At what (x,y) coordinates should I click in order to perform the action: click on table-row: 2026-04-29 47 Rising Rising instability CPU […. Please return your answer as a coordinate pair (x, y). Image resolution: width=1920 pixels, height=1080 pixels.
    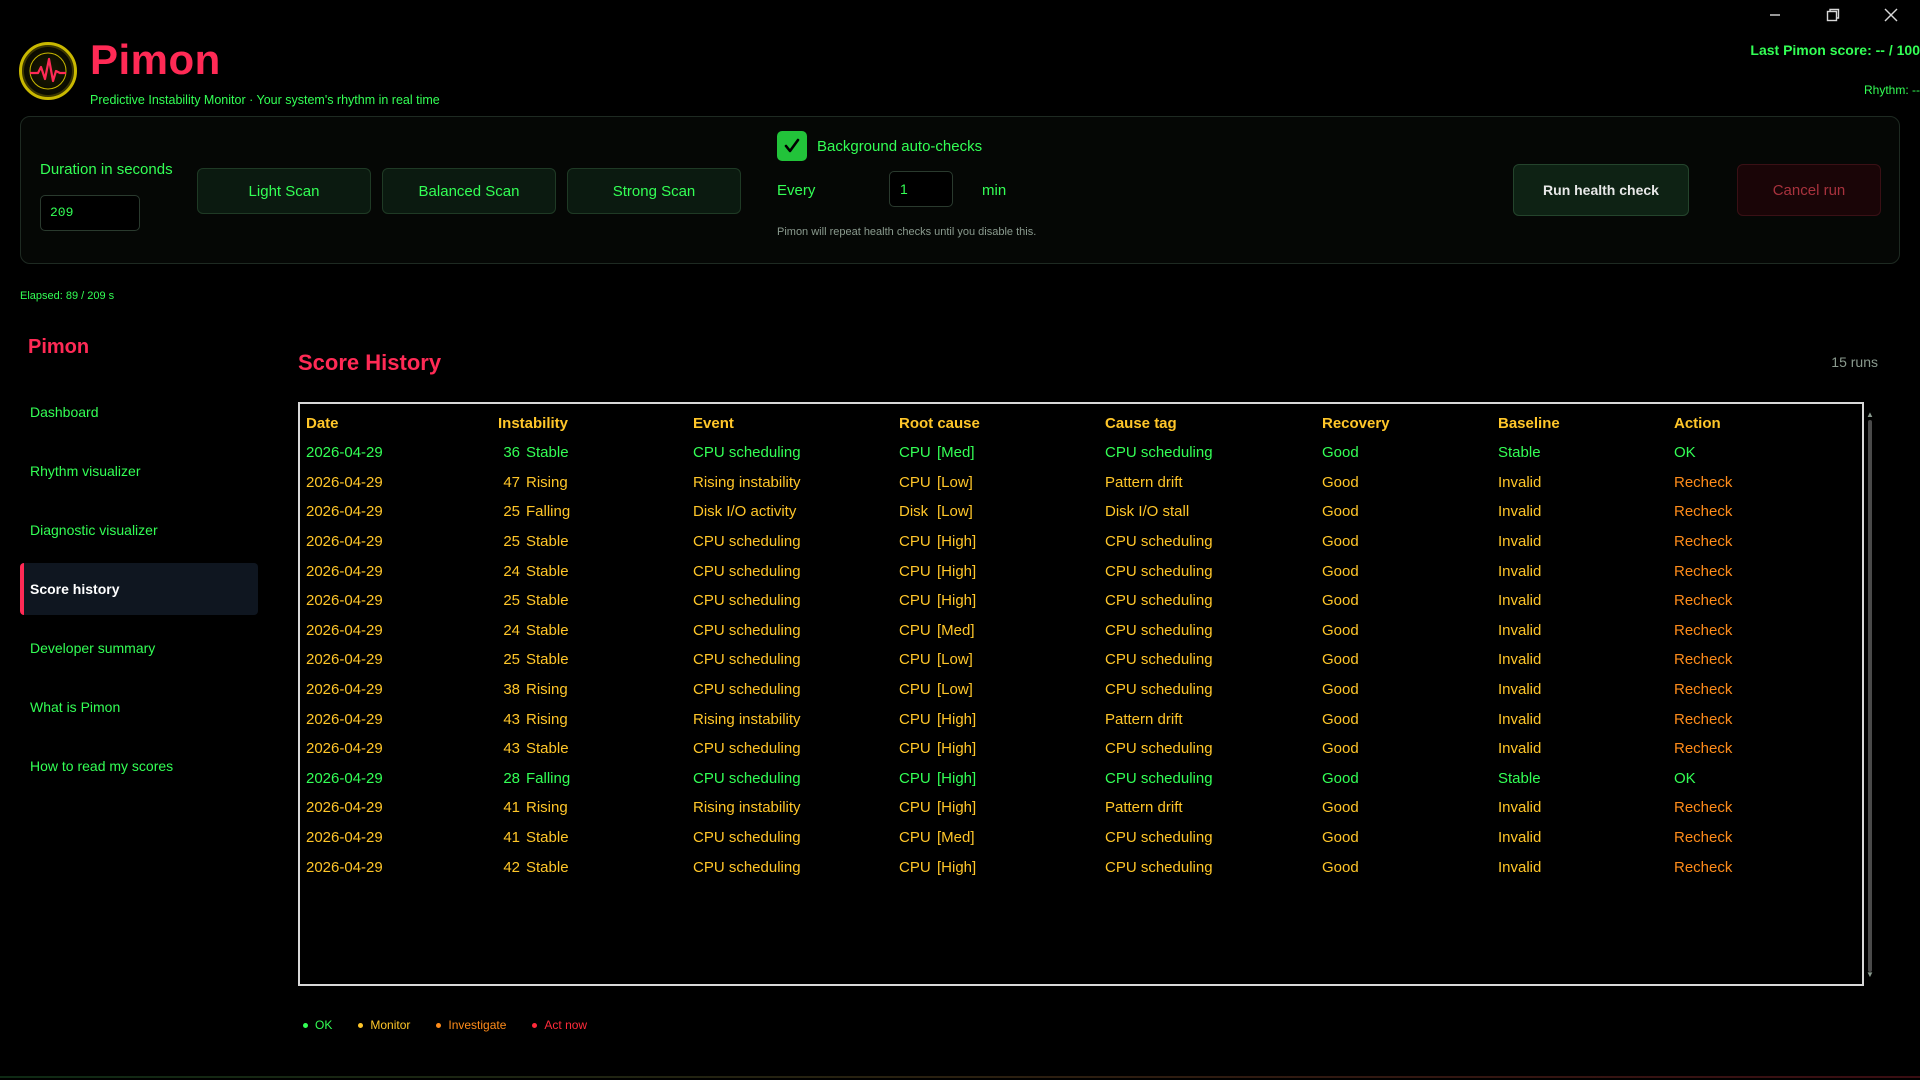
    Looking at the image, I should click on (1081, 483).